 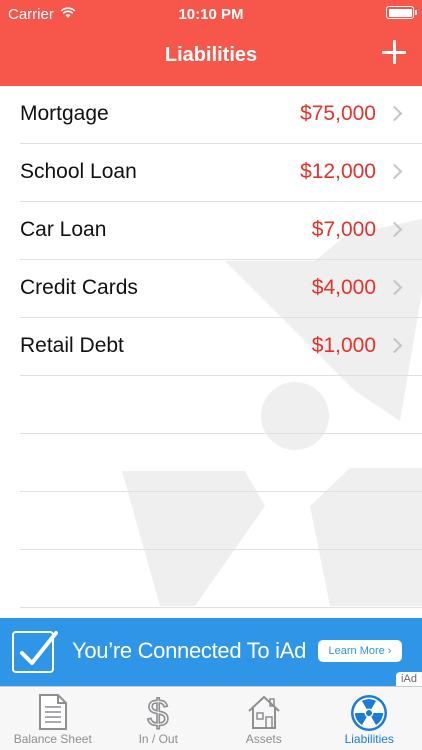 I want to click on tab-label: Balance Sheet, so click(x=52, y=739).